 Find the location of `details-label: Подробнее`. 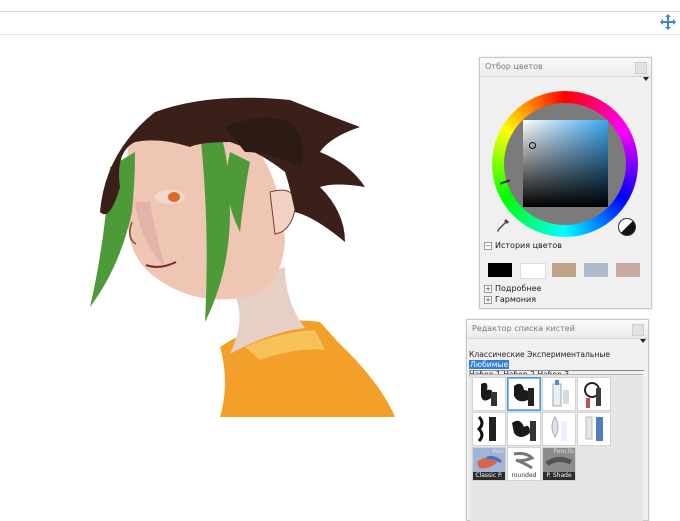

details-label: Подробнее is located at coordinates (518, 288).